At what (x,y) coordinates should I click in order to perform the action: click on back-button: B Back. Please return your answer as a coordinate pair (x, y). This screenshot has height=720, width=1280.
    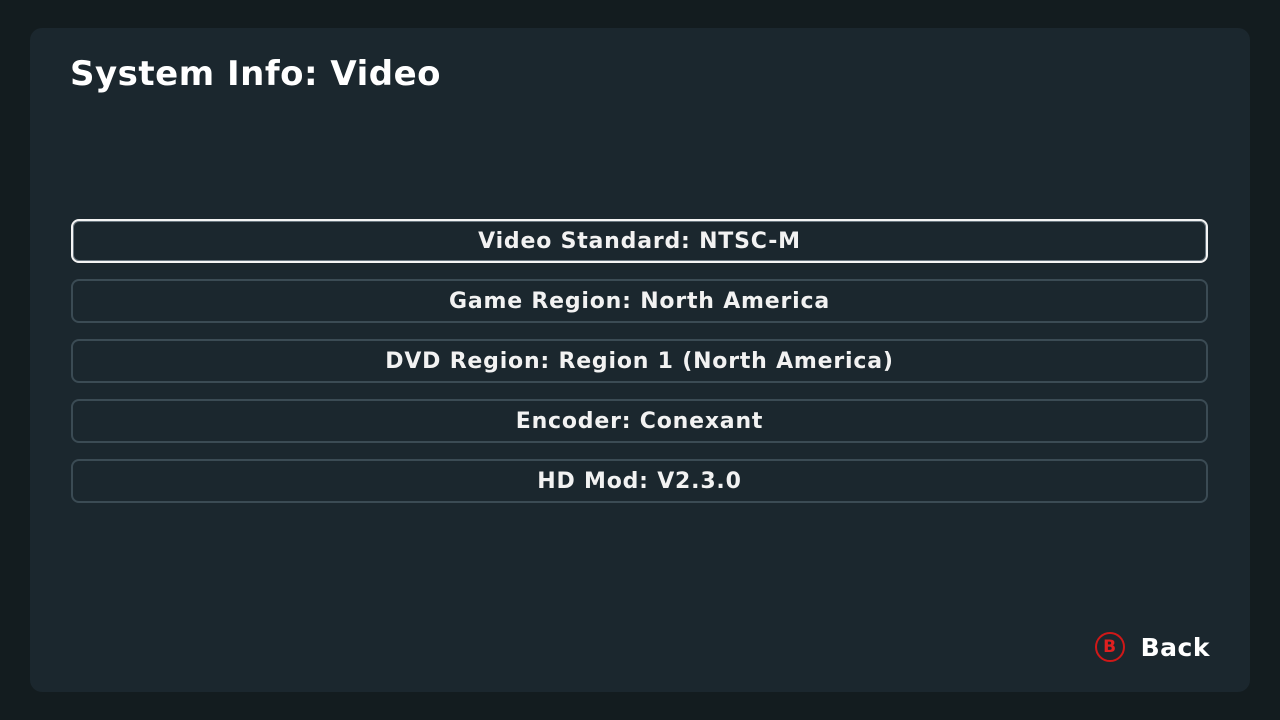
    Looking at the image, I should click on (1152, 647).